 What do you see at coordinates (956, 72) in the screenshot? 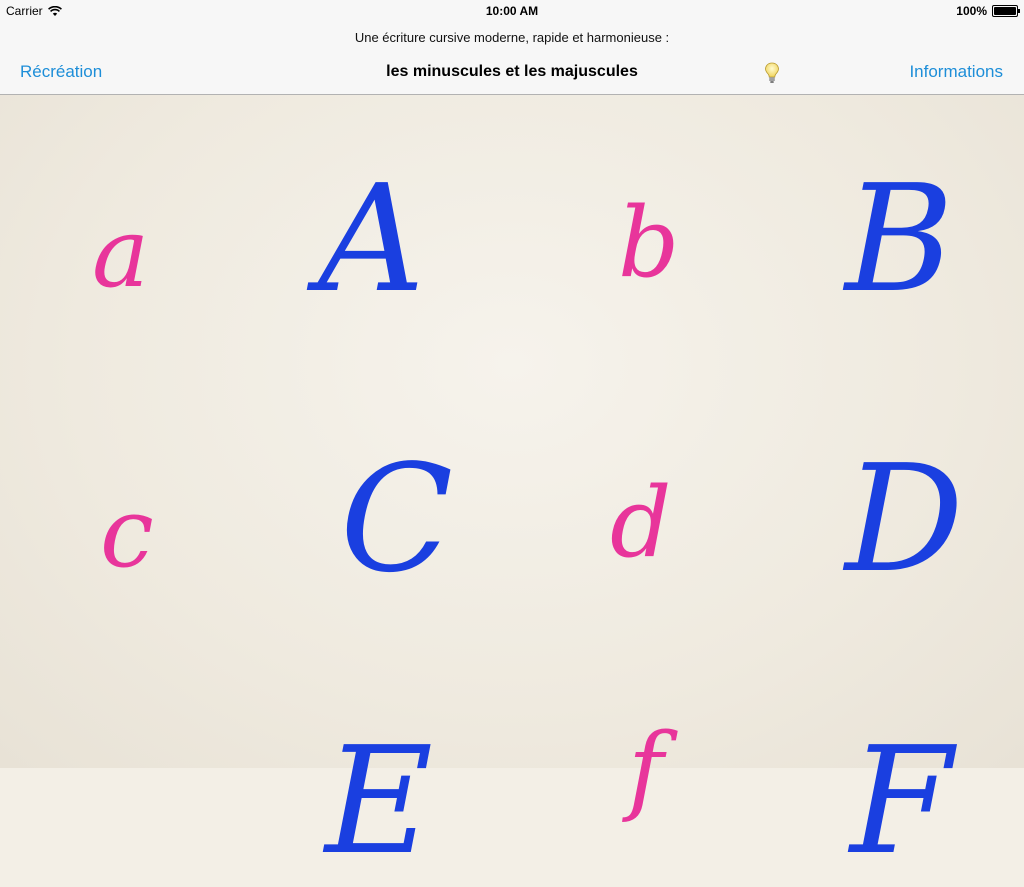
I see `informations-button: Informations` at bounding box center [956, 72].